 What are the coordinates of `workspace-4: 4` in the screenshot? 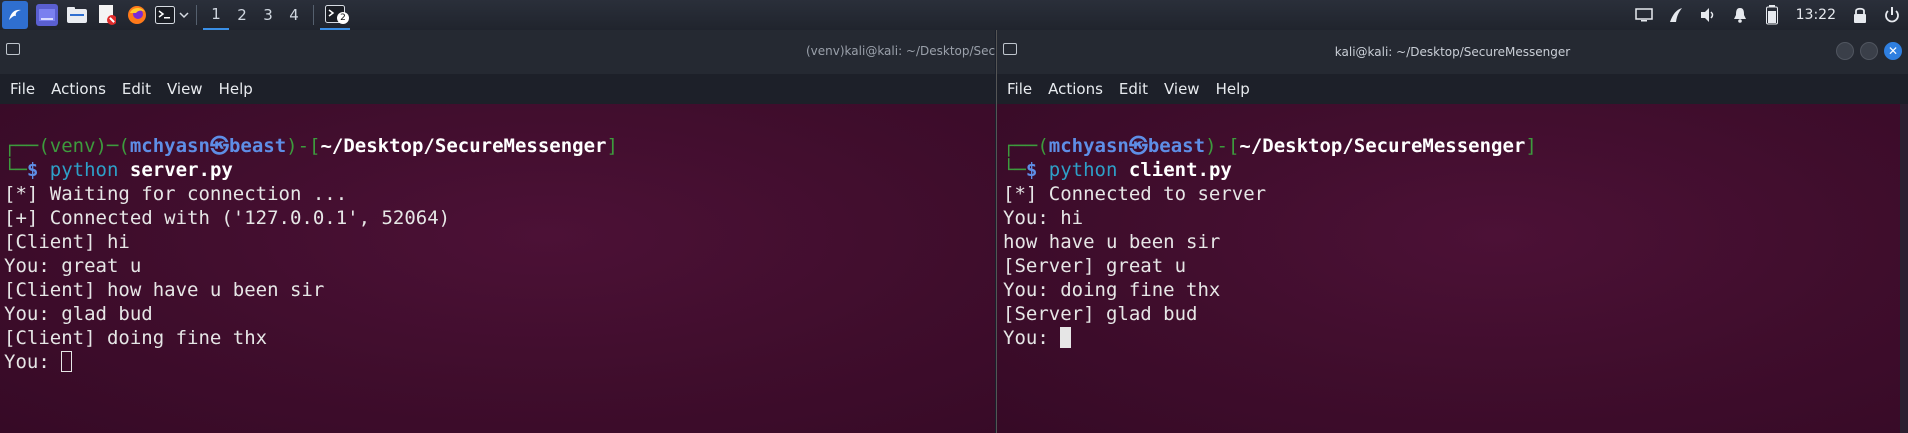 It's located at (294, 15).